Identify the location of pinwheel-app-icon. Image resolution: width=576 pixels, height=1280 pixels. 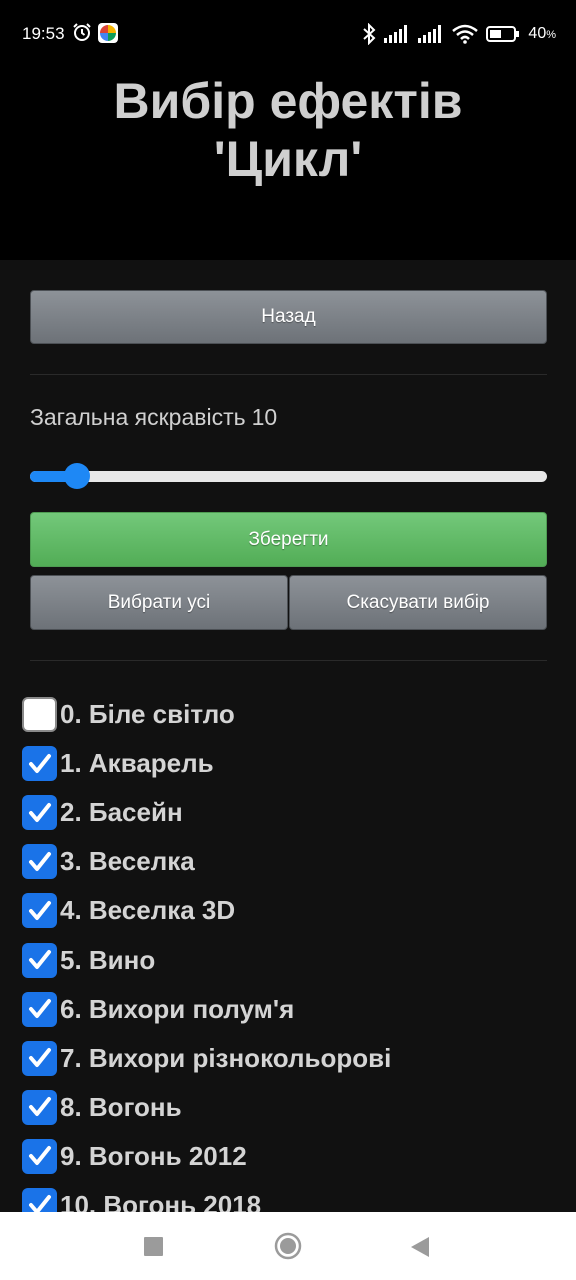
(108, 33).